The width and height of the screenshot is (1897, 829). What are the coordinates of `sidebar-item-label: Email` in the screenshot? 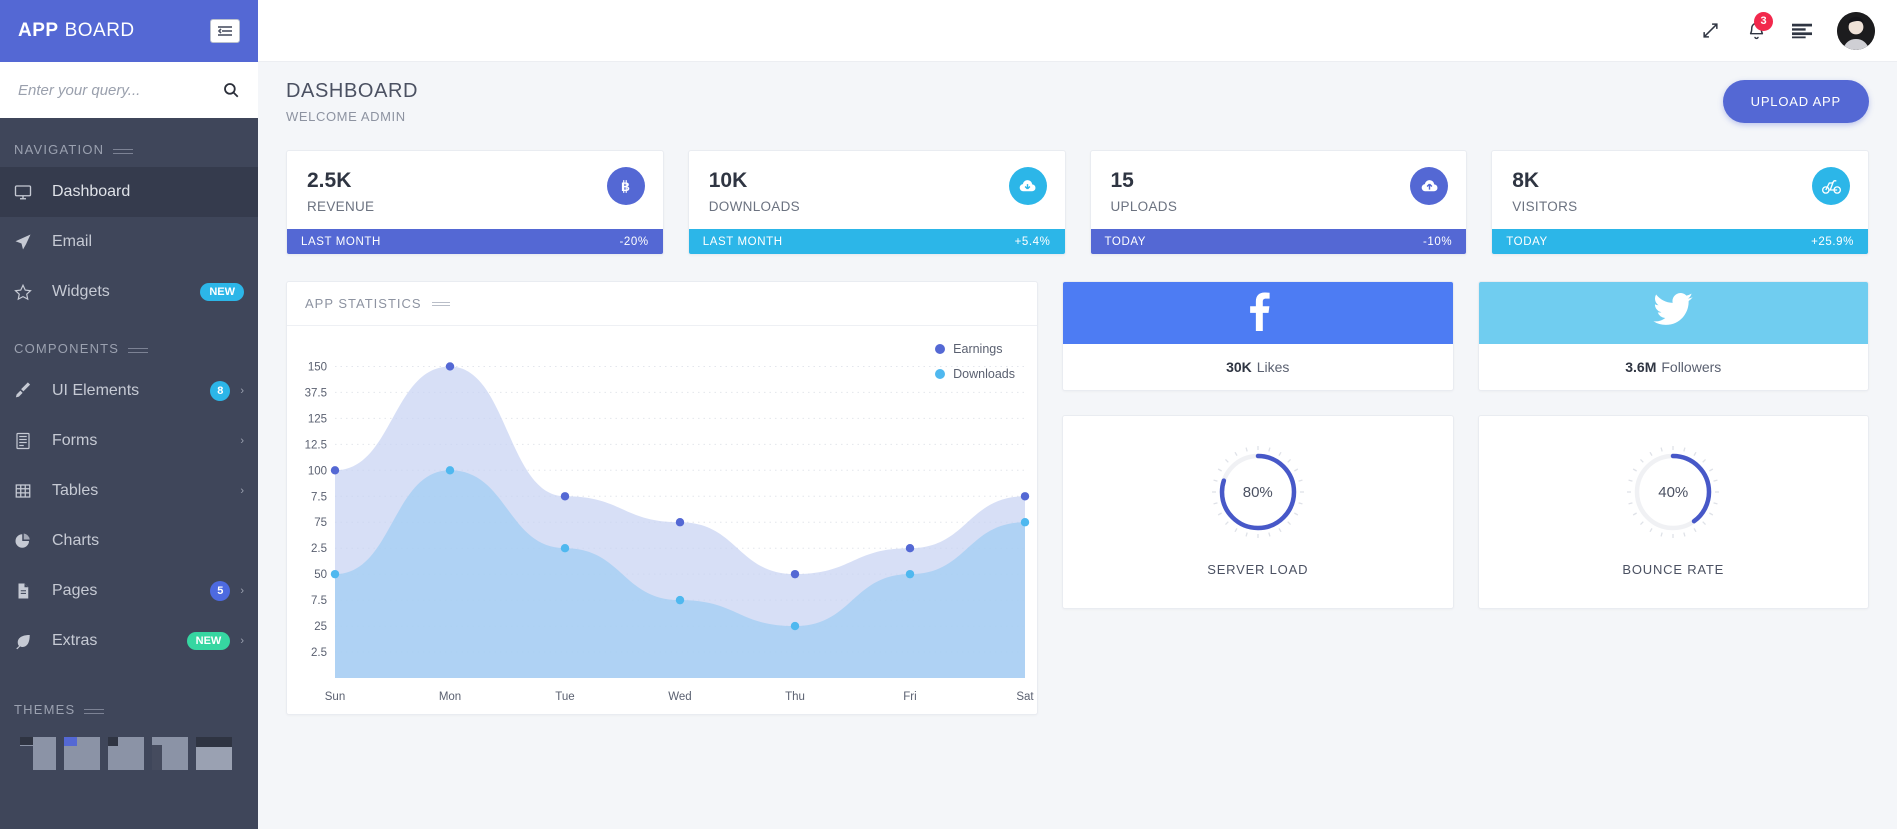 It's located at (72, 241).